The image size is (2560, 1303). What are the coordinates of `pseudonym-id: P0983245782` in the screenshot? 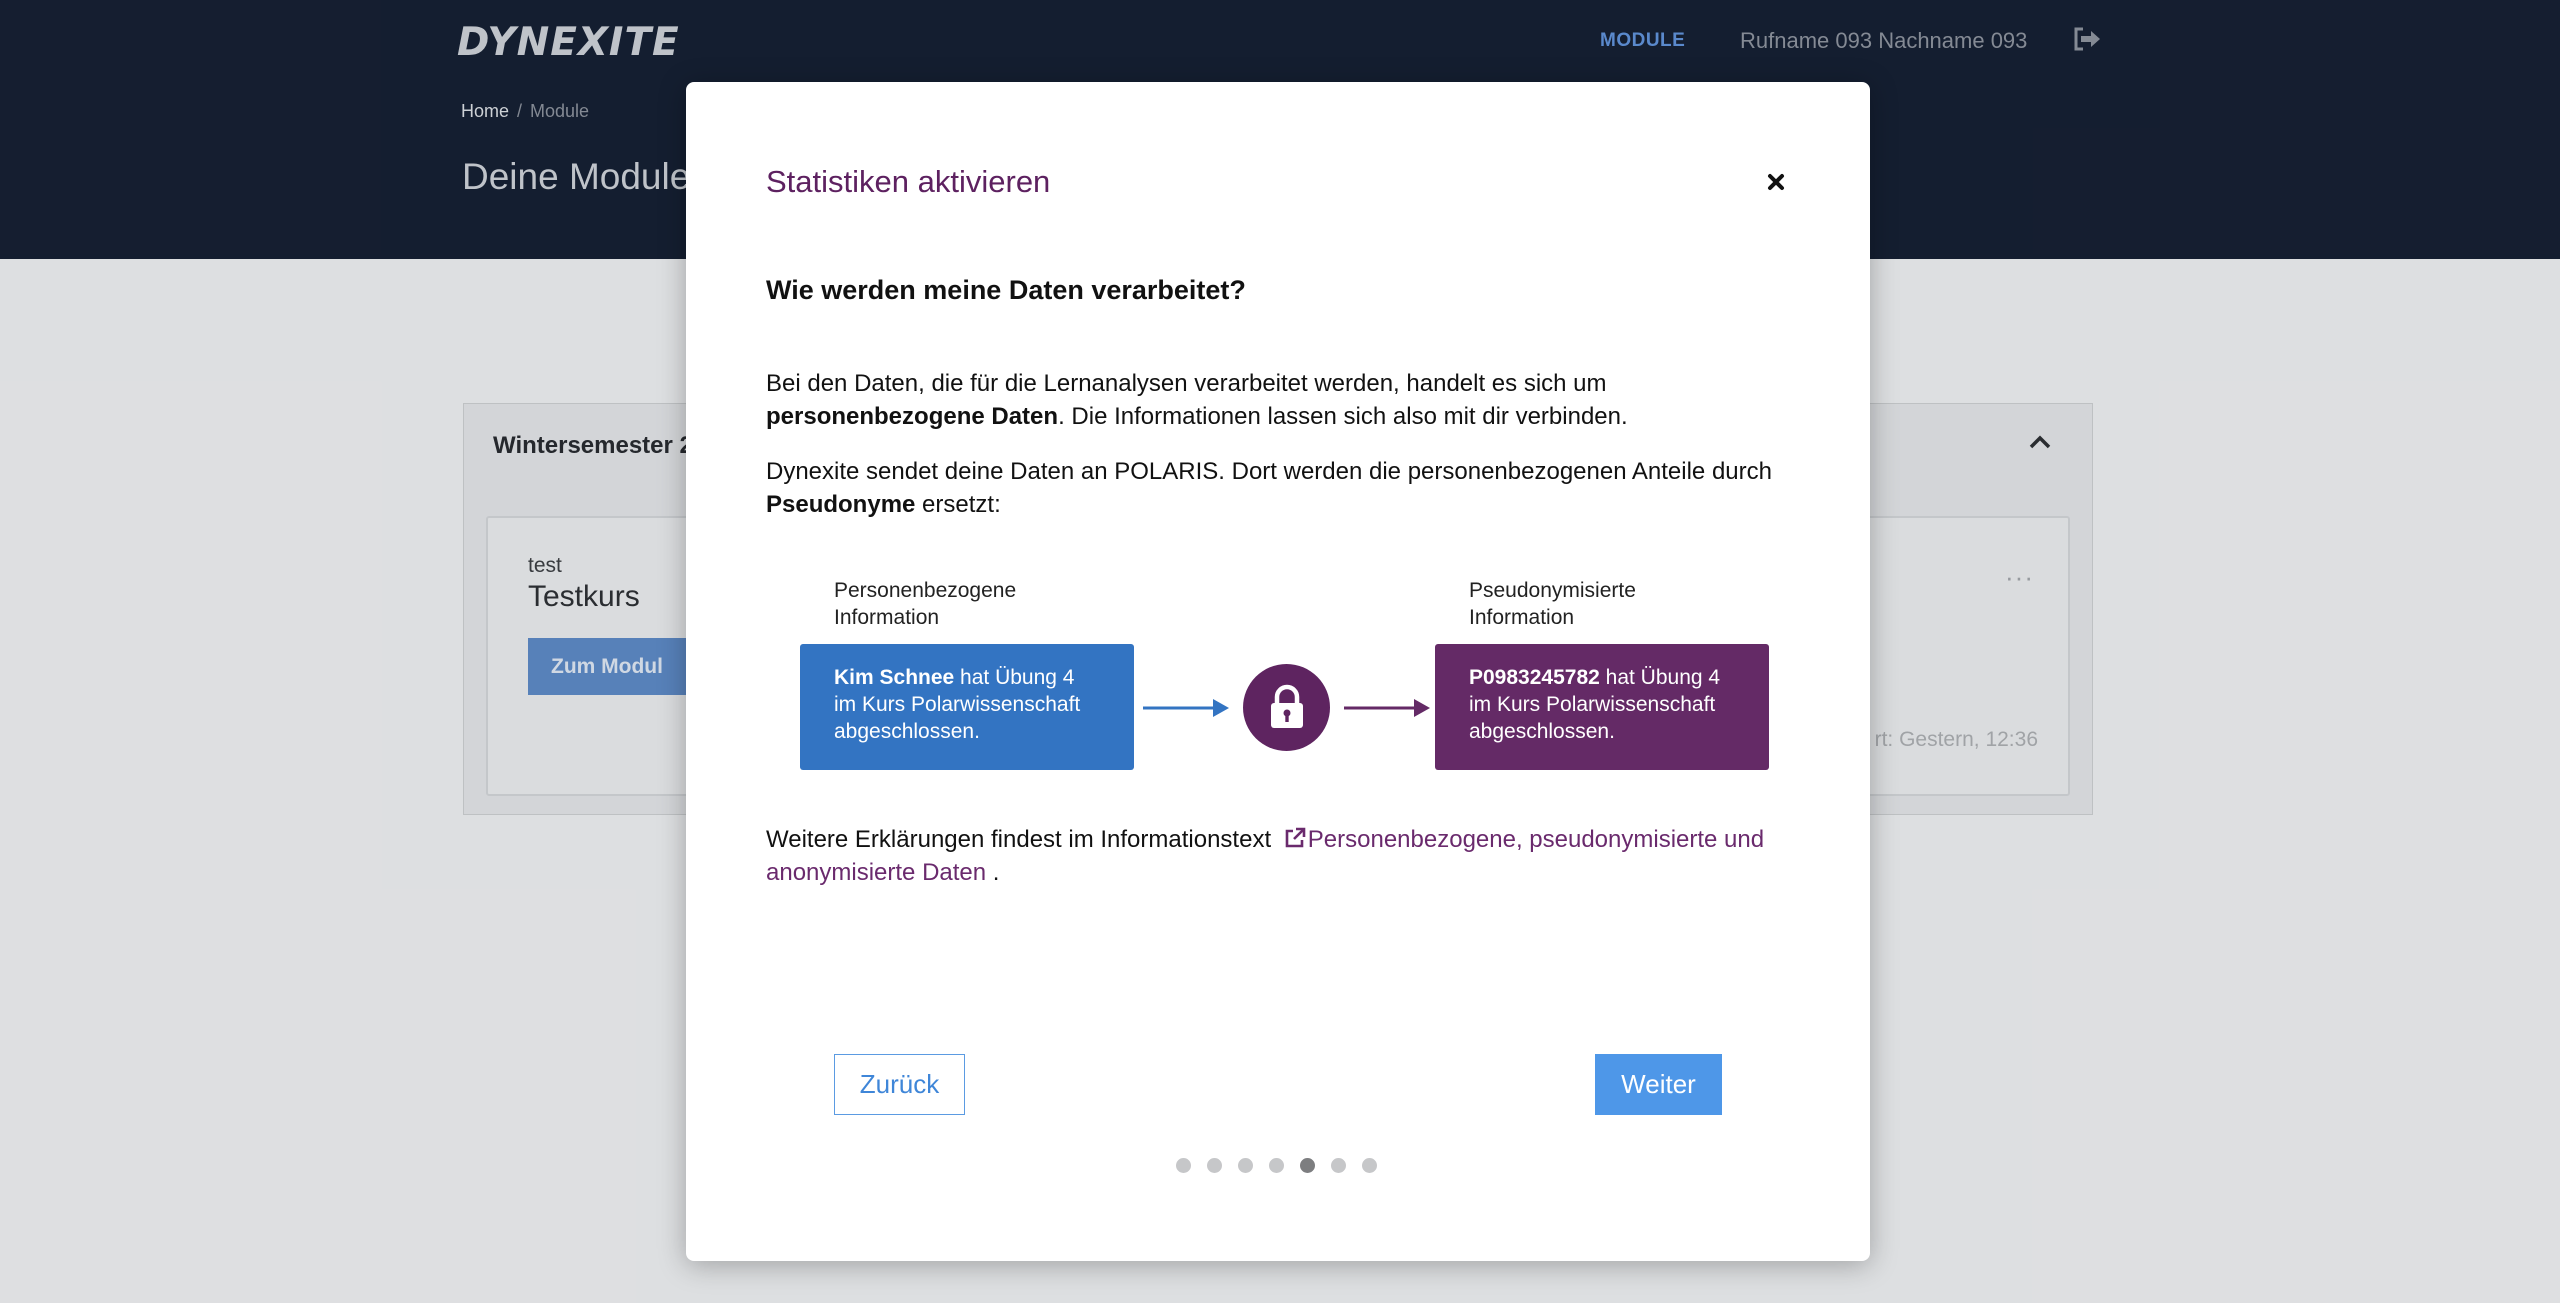 It's located at (1534, 677).